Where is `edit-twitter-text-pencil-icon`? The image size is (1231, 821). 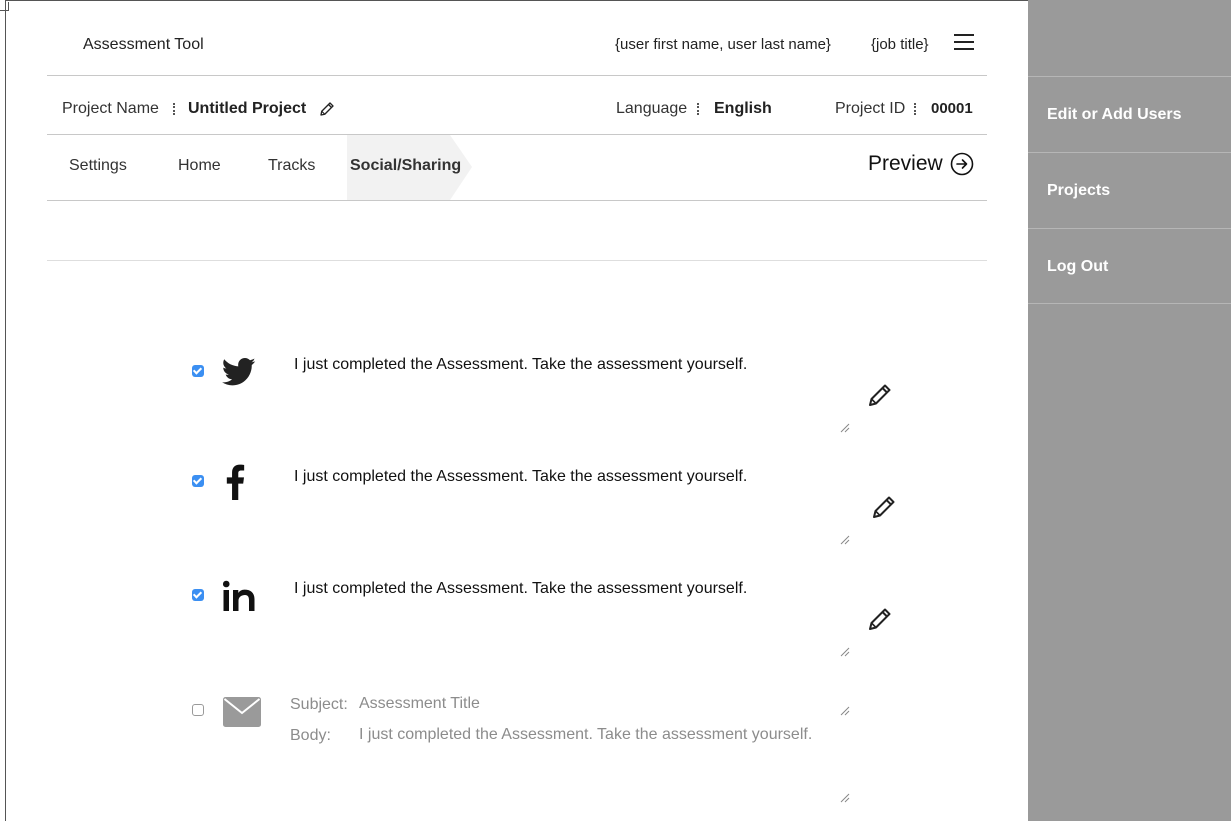
edit-twitter-text-pencil-icon is located at coordinates (880, 395).